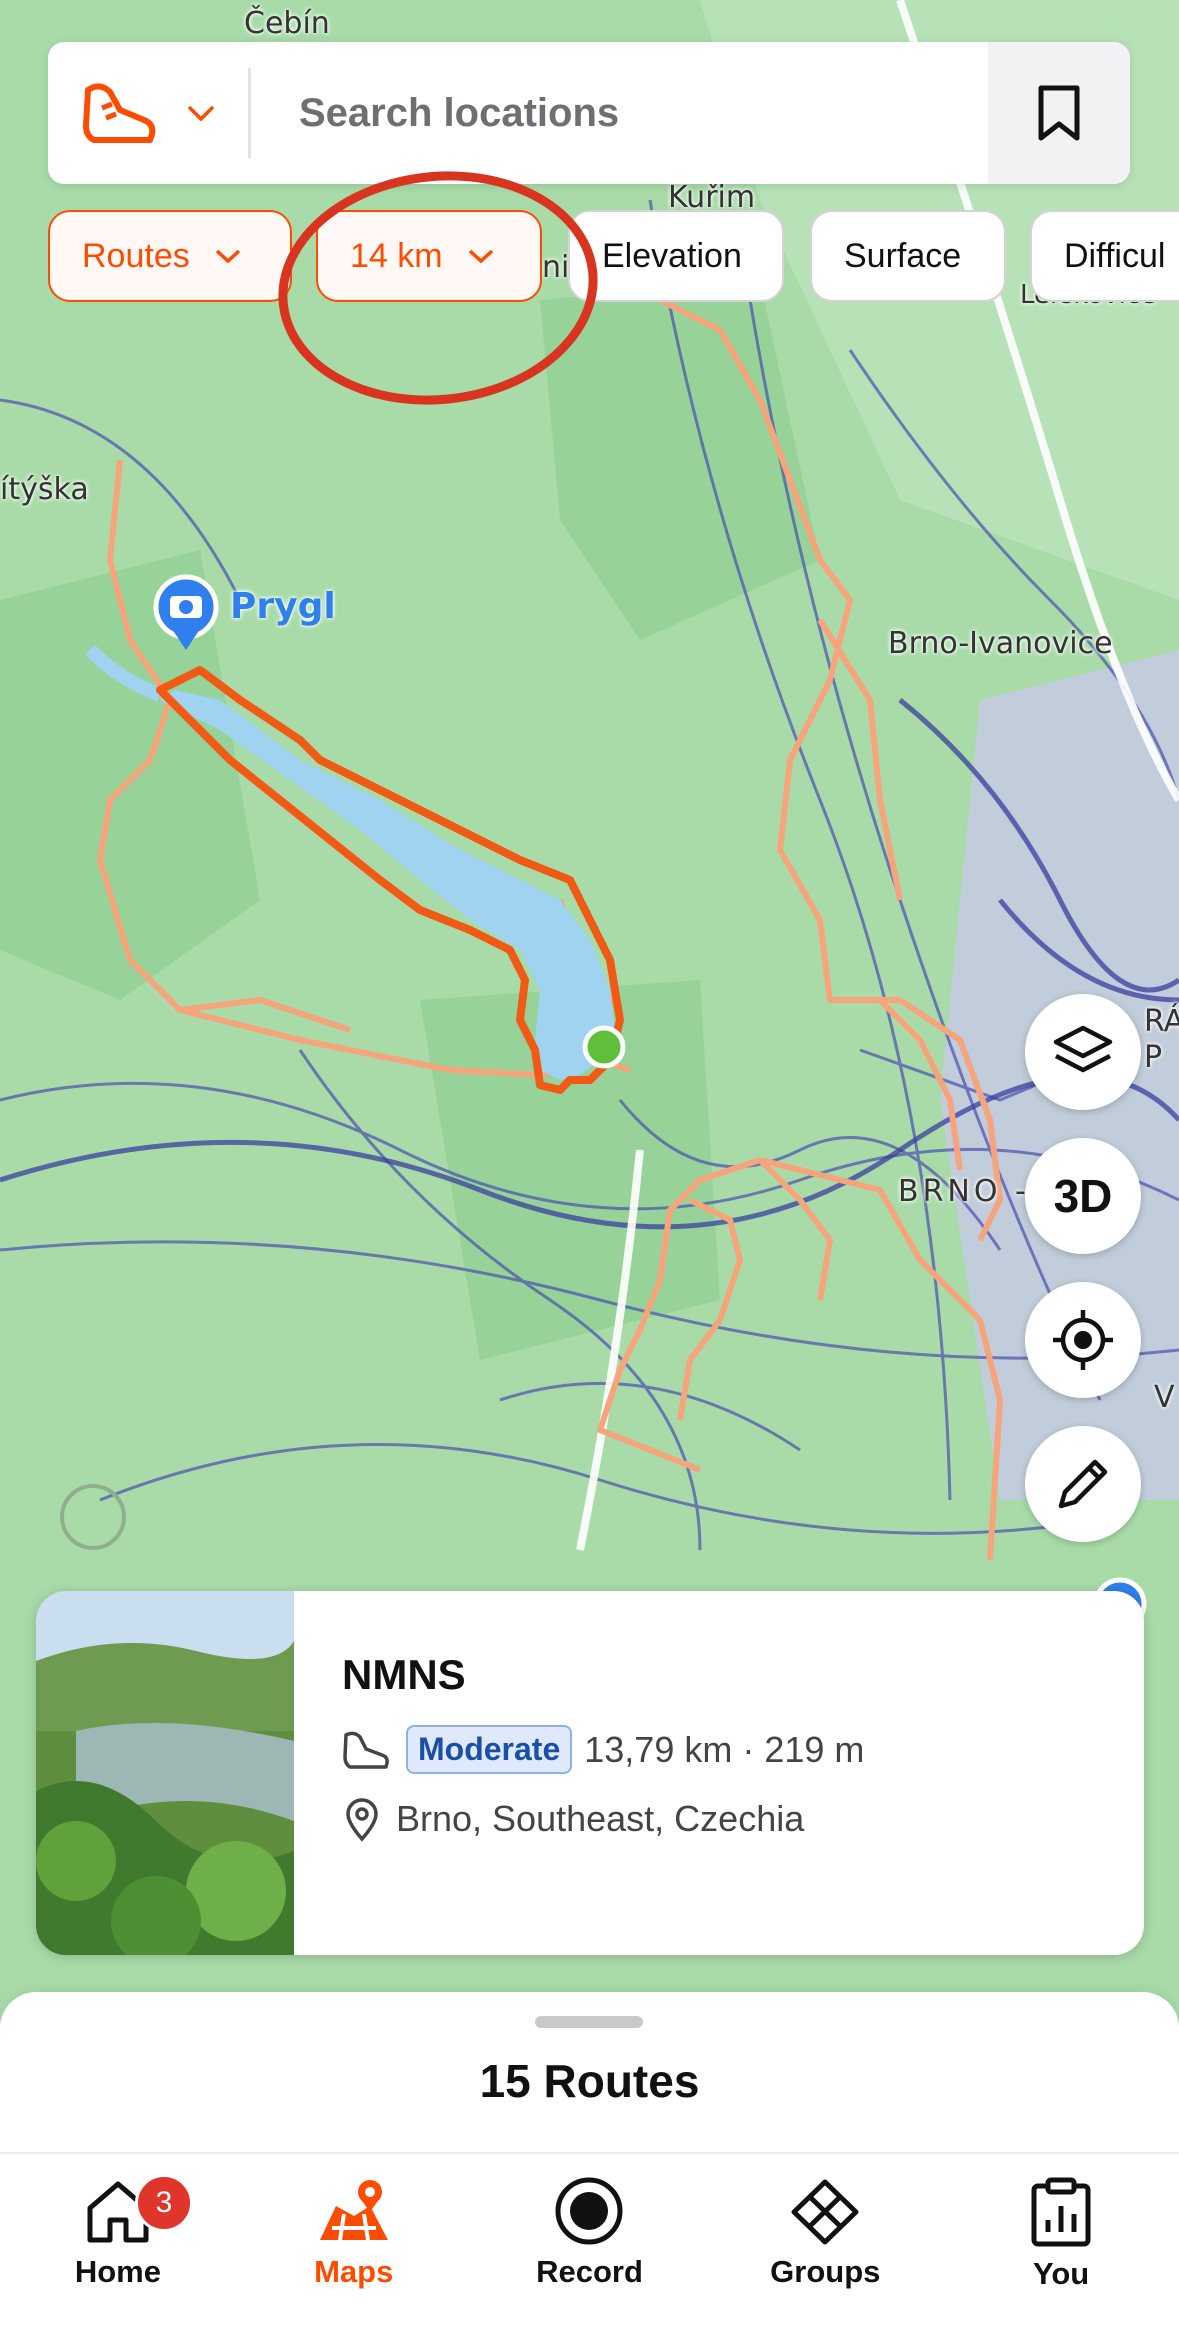 The image size is (1179, 2349). What do you see at coordinates (362, 1820) in the screenshot?
I see `location-pin-icon` at bounding box center [362, 1820].